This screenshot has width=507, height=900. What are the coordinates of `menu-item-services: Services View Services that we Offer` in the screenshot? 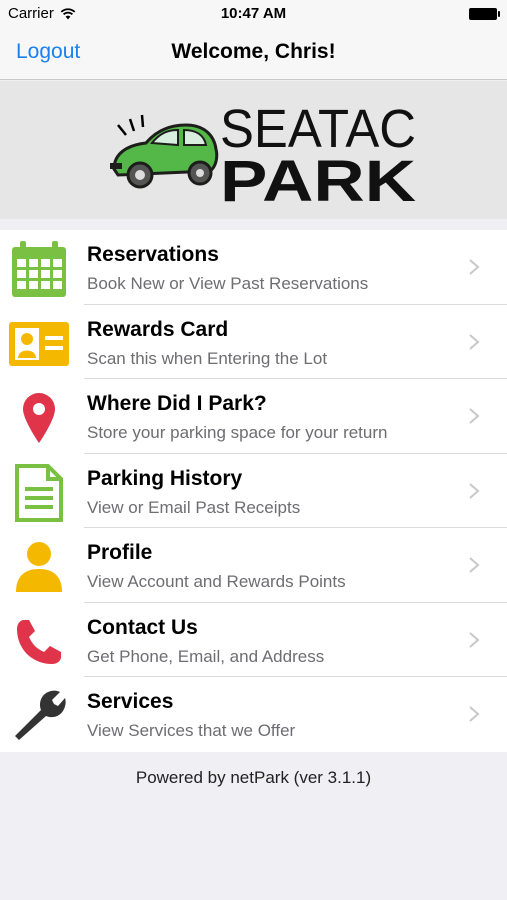 It's located at (253, 714).